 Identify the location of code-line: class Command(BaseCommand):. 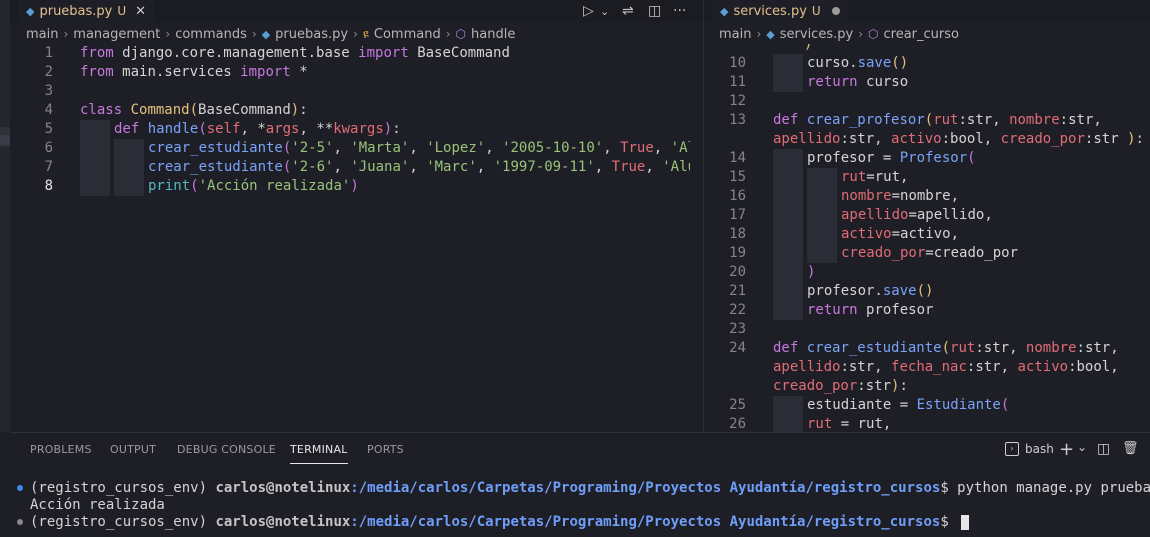
(194, 110).